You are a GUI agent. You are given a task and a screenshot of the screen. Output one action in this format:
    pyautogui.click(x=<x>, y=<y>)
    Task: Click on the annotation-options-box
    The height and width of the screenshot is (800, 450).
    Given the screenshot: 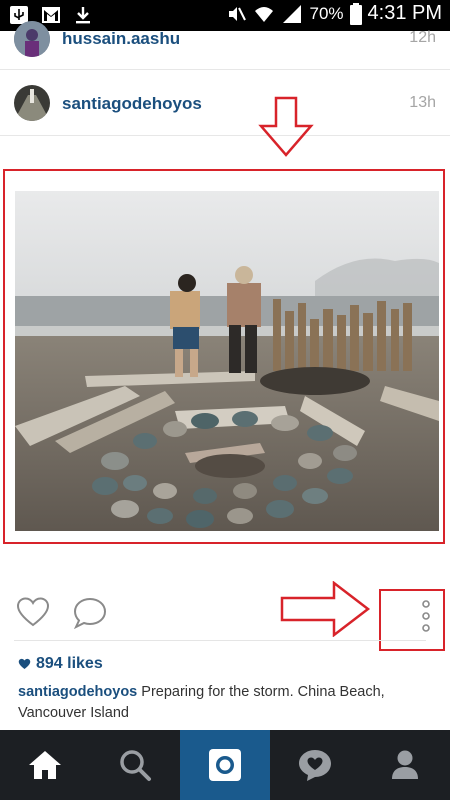 What is the action you would take?
    pyautogui.click(x=412, y=620)
    